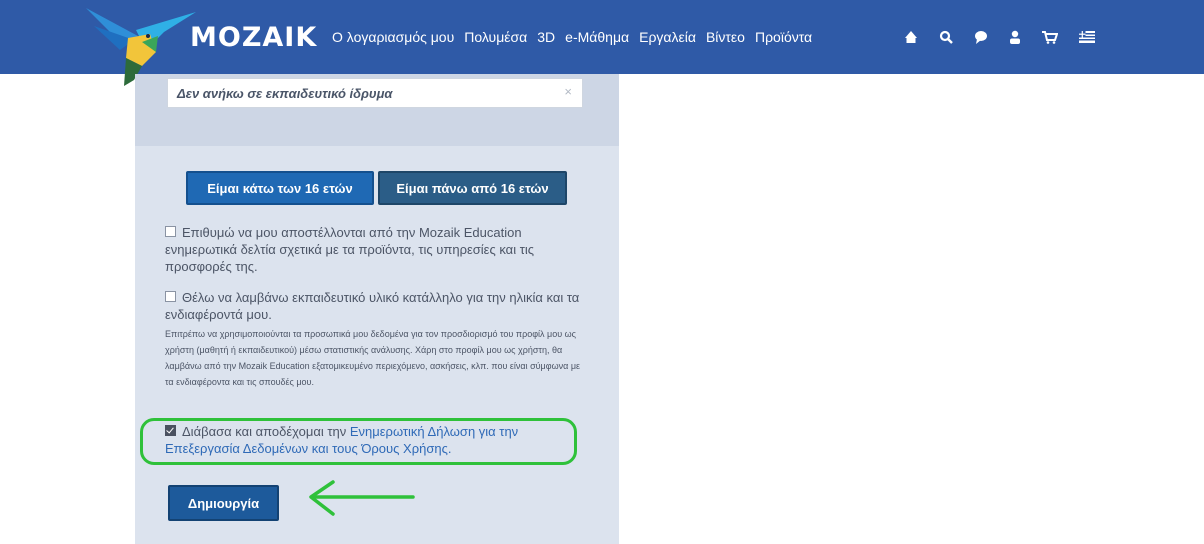 The width and height of the screenshot is (1204, 544). I want to click on nav-videos: Βίντεο, so click(725, 37).